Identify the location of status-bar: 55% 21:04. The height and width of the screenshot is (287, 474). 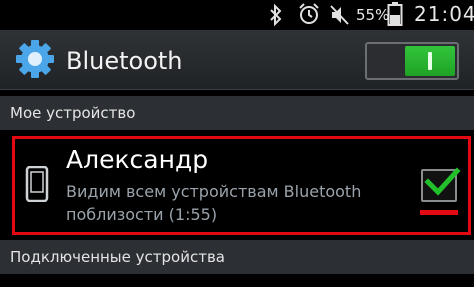
(237, 15).